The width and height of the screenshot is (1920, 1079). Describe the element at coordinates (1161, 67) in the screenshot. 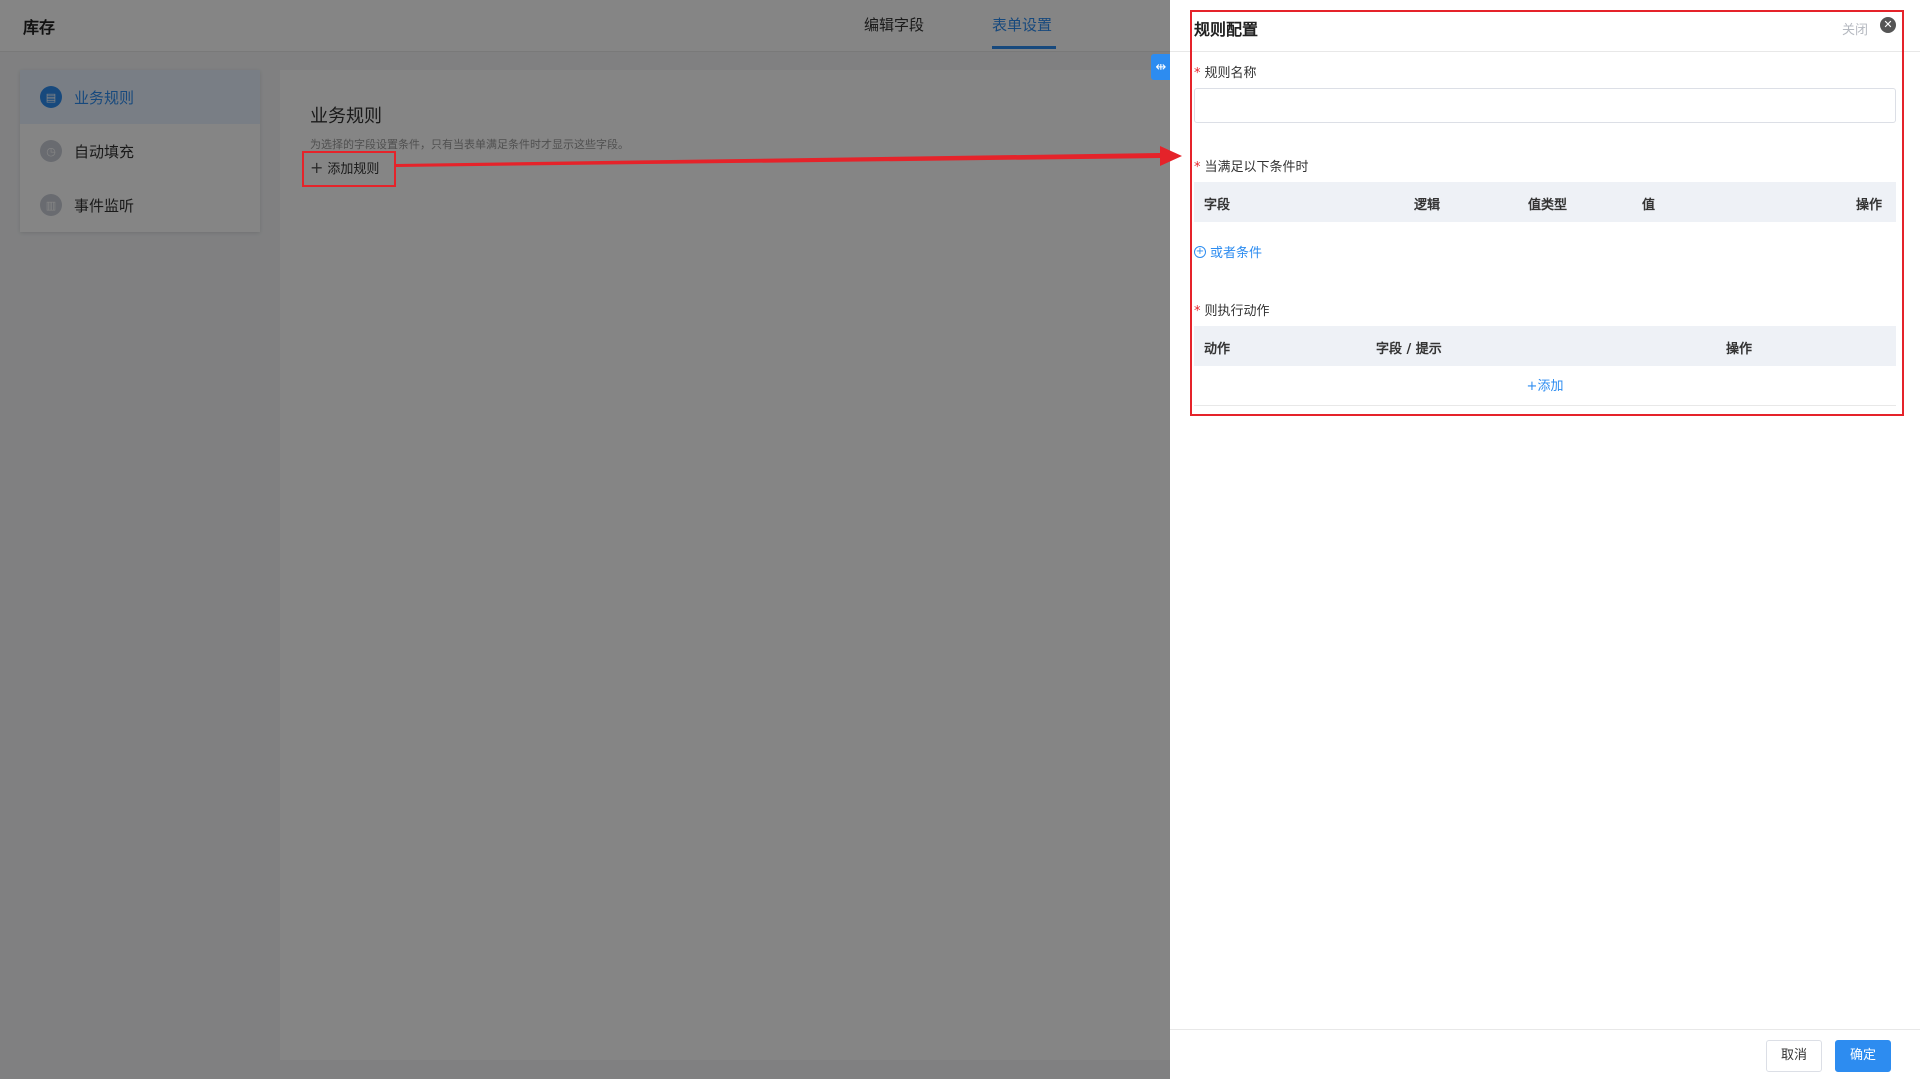

I see `drawer-resize-handle: ⇹` at that location.